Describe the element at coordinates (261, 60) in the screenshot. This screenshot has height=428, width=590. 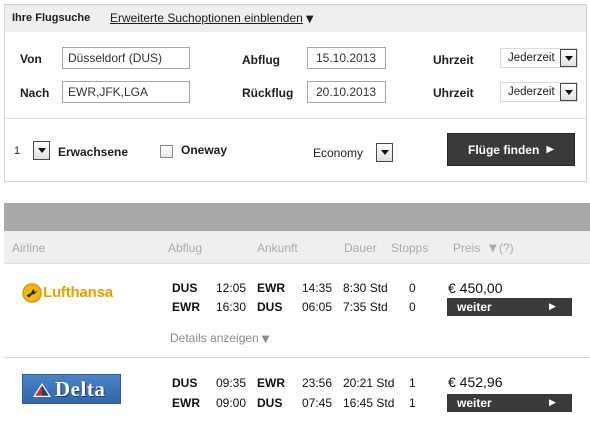
I see `depart-date-label: Abflug` at that location.